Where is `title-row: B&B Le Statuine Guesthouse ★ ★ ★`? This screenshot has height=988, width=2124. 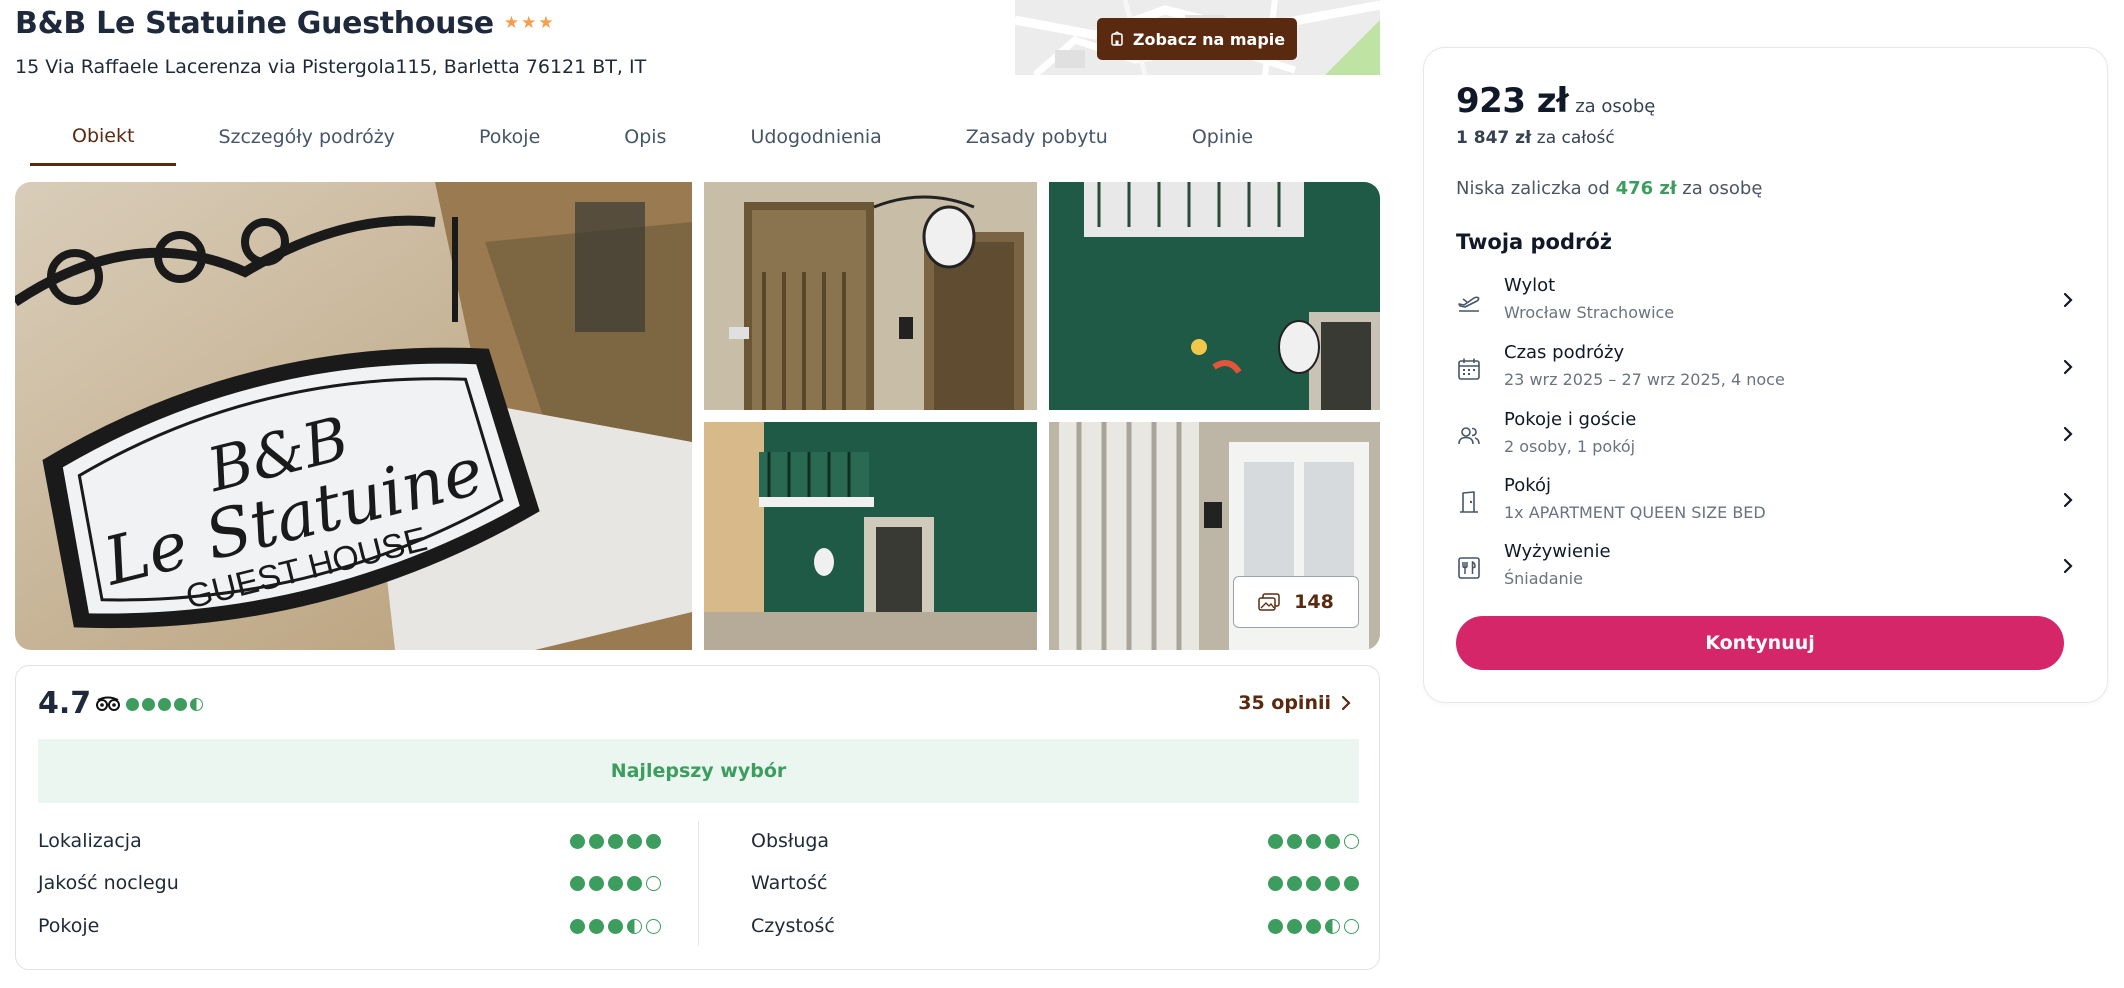 title-row: B&B Le Statuine Guesthouse ★ ★ ★ is located at coordinates (284, 23).